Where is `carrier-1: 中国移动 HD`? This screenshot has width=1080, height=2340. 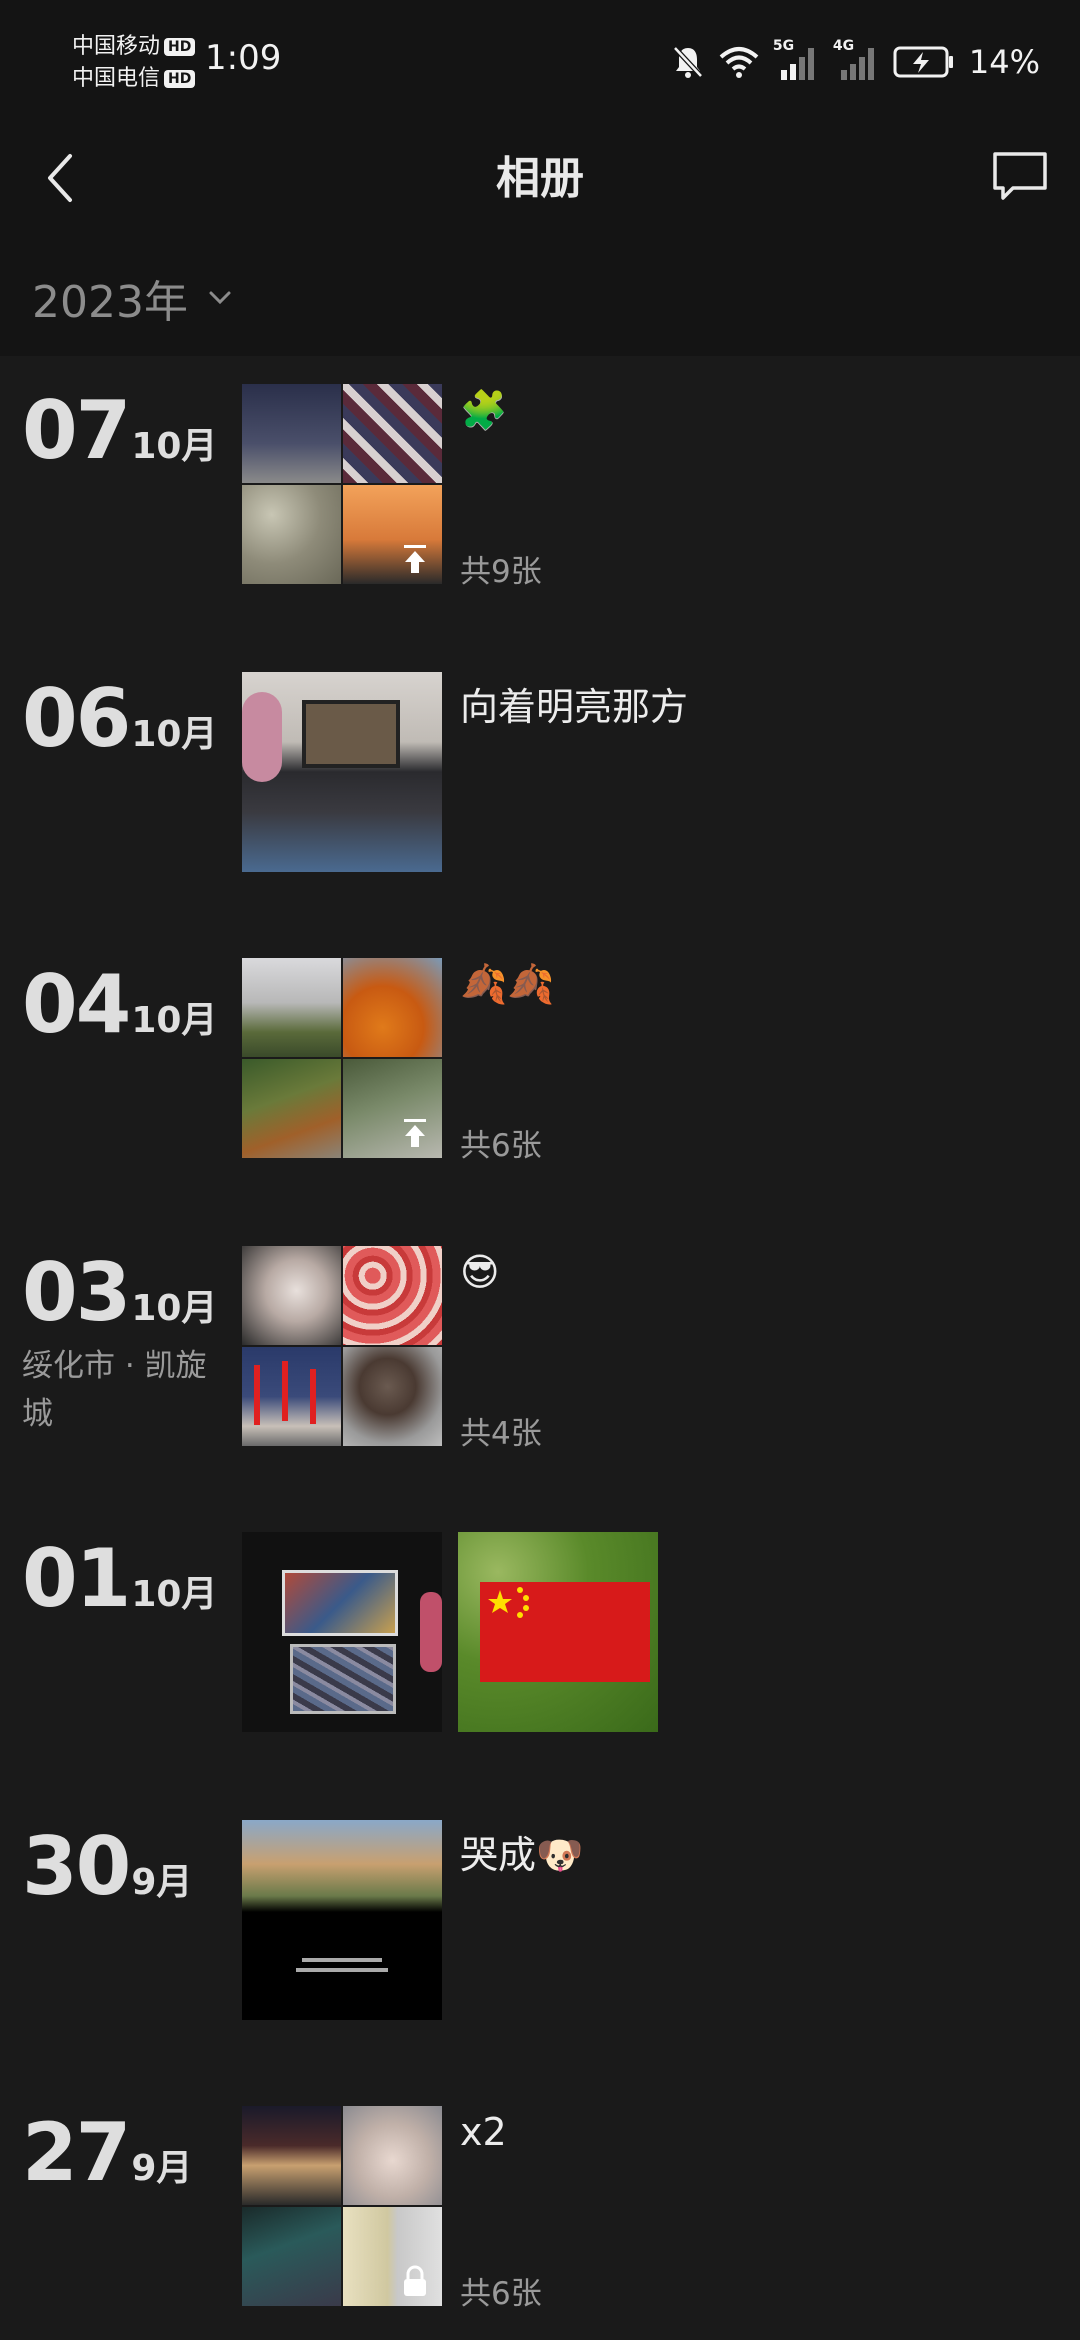 carrier-1: 中国移动 HD is located at coordinates (134, 44).